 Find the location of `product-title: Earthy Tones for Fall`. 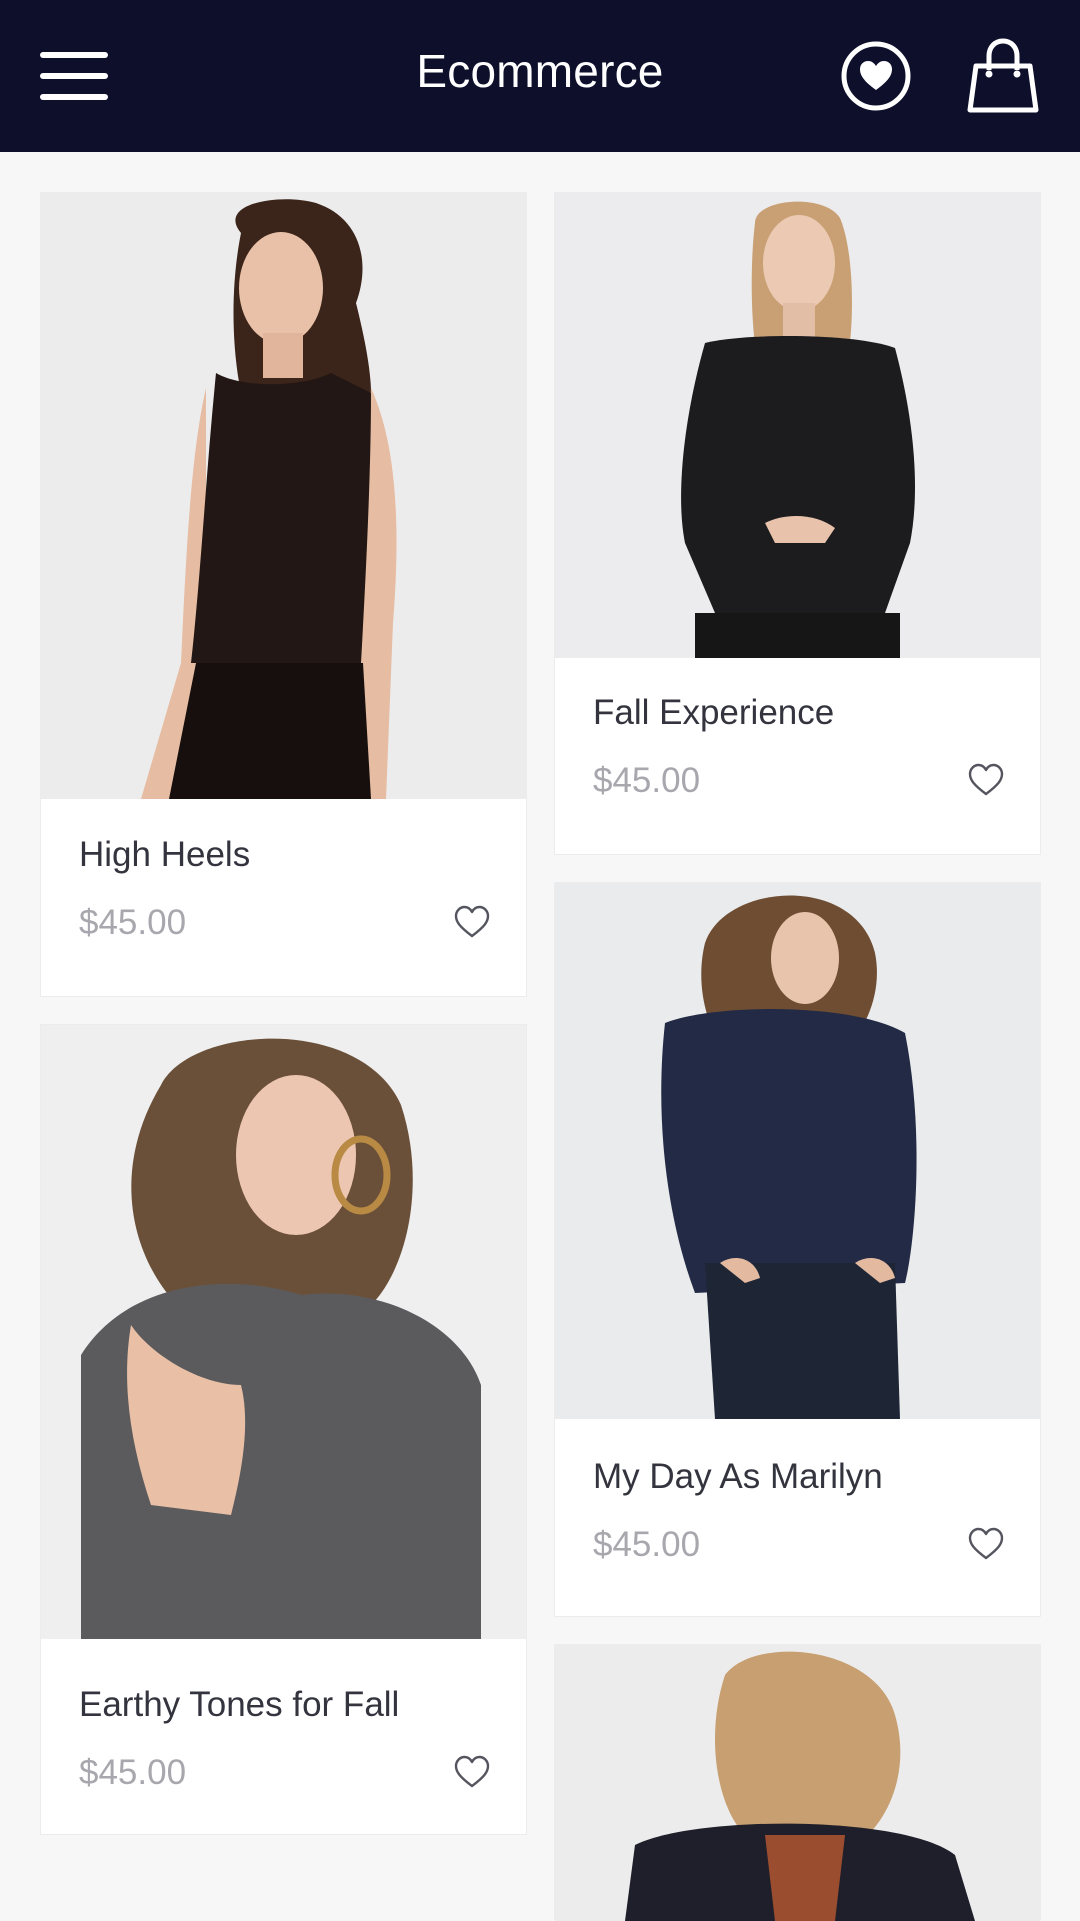

product-title: Earthy Tones for Fall is located at coordinates (239, 1705).